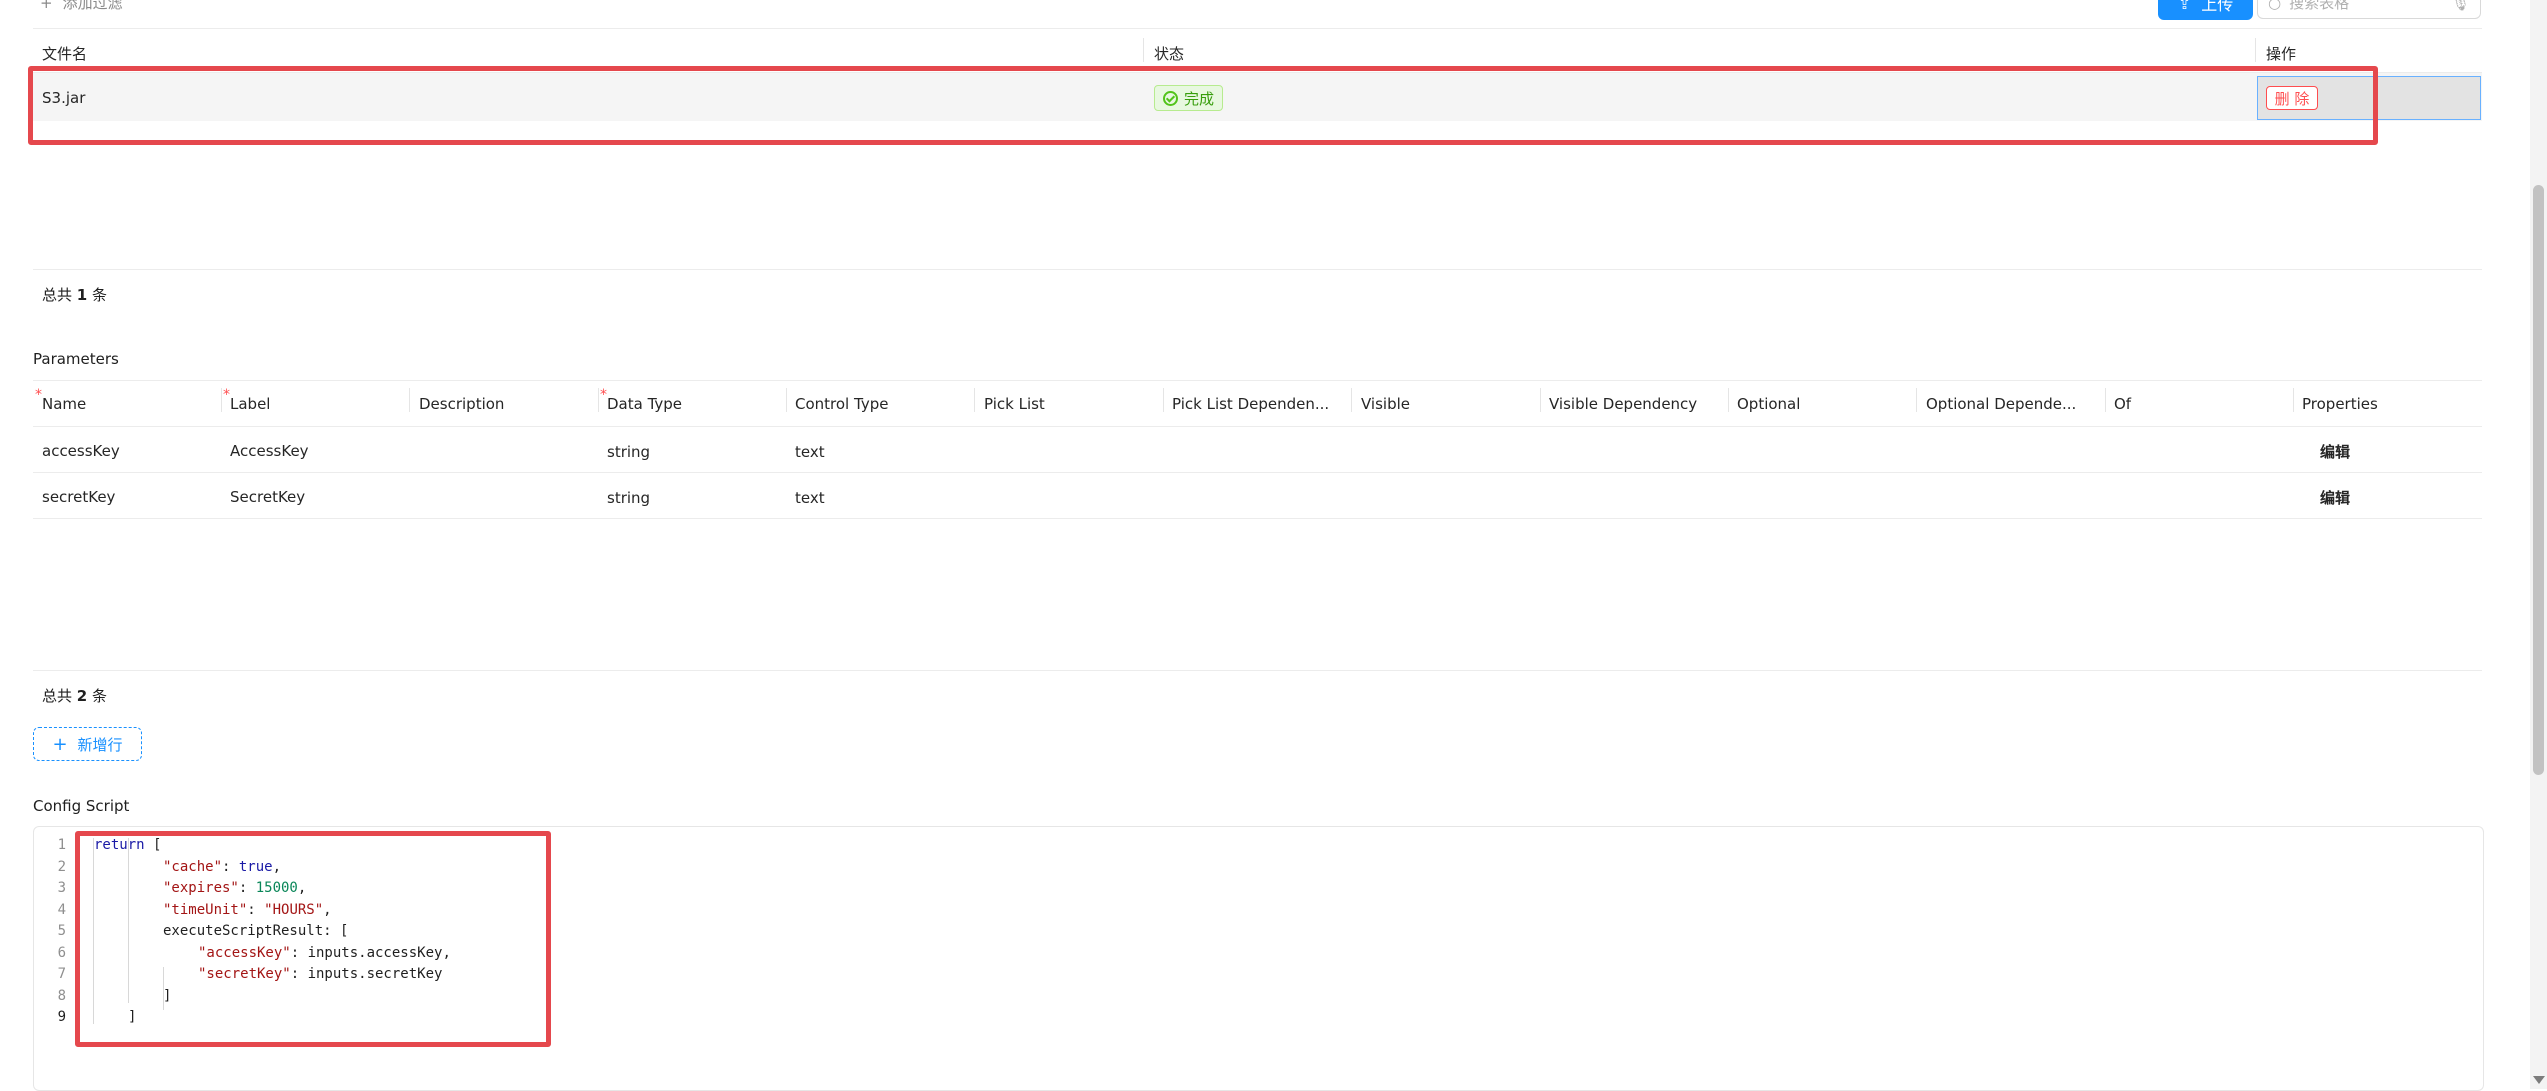  Describe the element at coordinates (82, 696) in the screenshot. I see `total-count: 2` at that location.